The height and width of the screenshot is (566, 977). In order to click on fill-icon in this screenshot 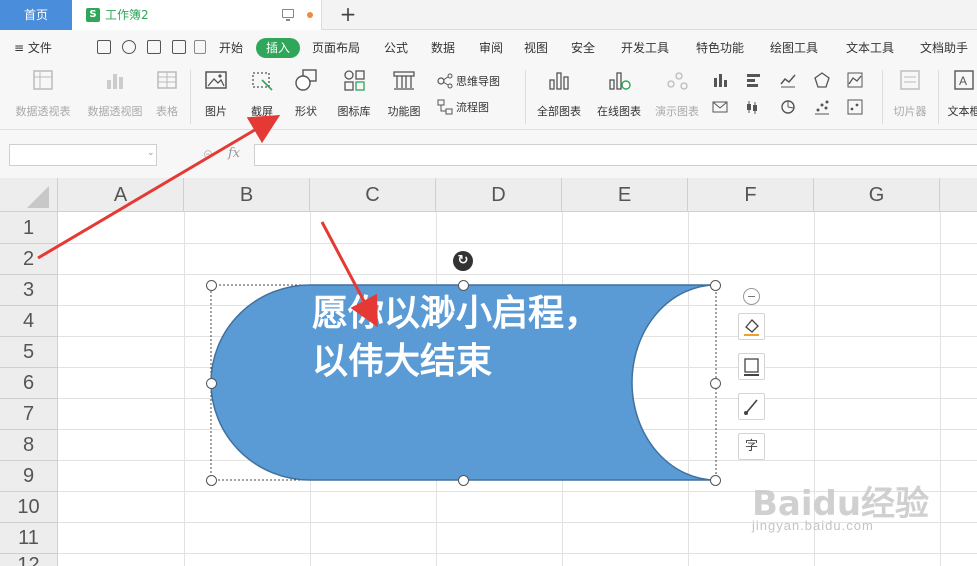, I will do `click(751, 327)`.